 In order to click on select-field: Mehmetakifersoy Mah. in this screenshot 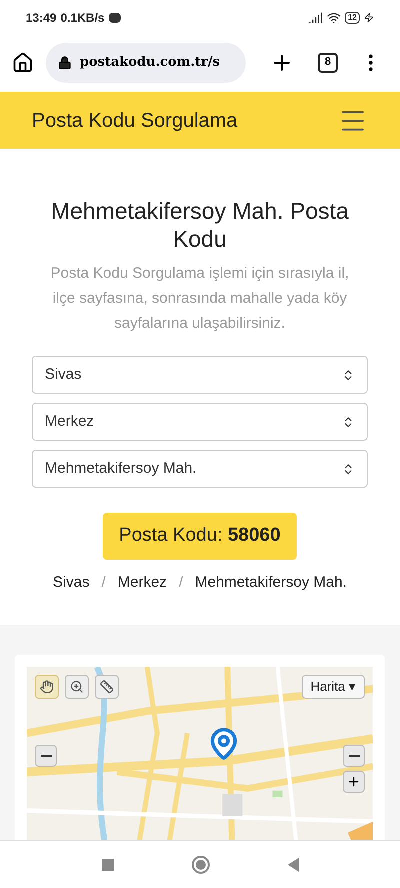, I will do `click(200, 469)`.